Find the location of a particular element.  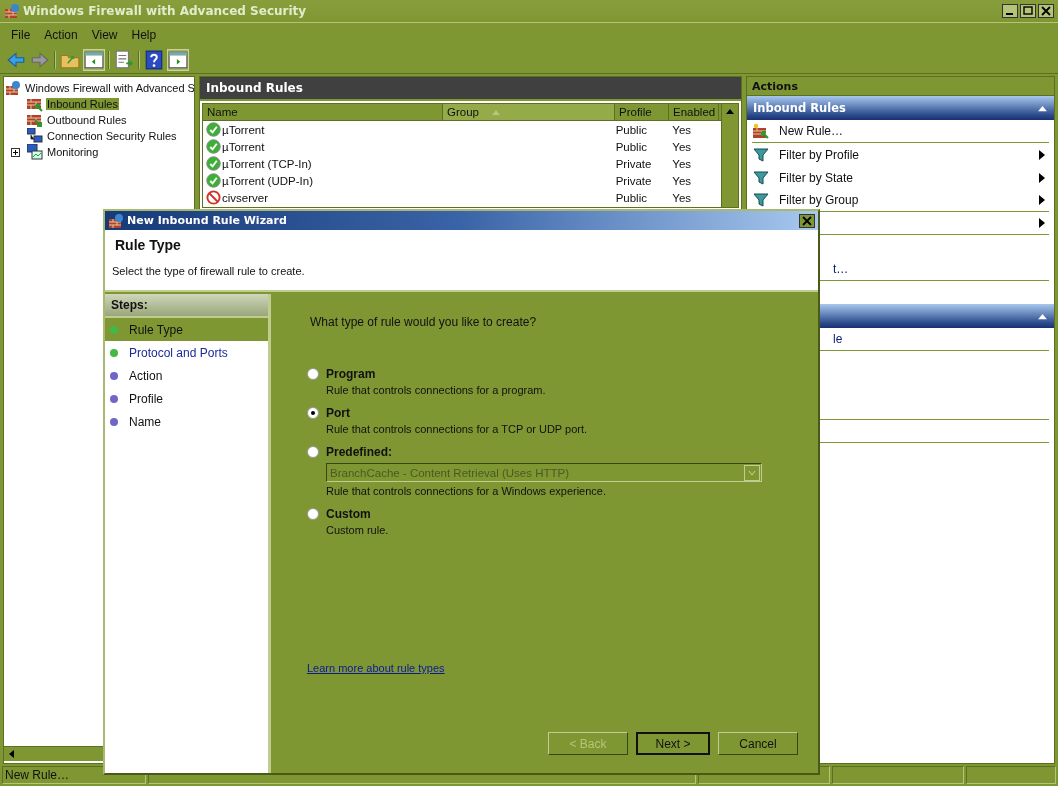

table-cell: µTorrent (UDP-In) is located at coordinates (267, 180).